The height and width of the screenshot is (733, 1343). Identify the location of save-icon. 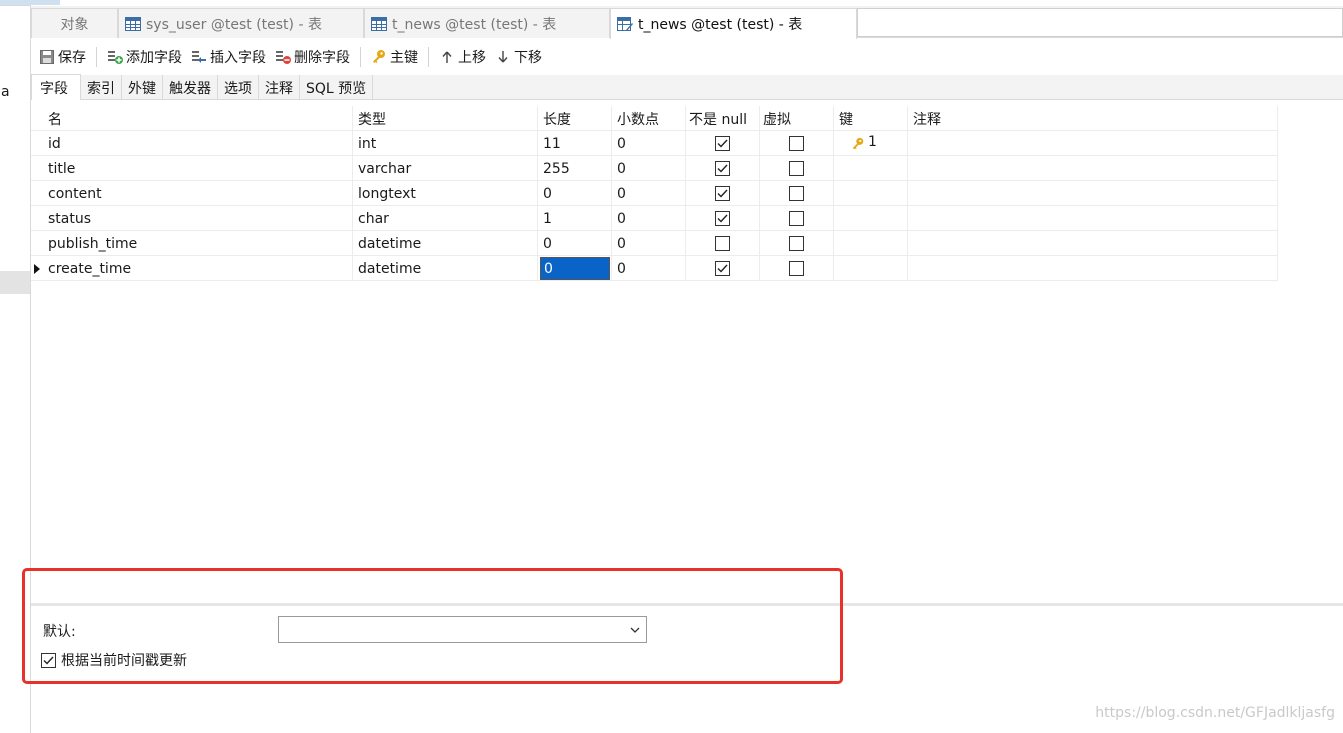
(47, 57).